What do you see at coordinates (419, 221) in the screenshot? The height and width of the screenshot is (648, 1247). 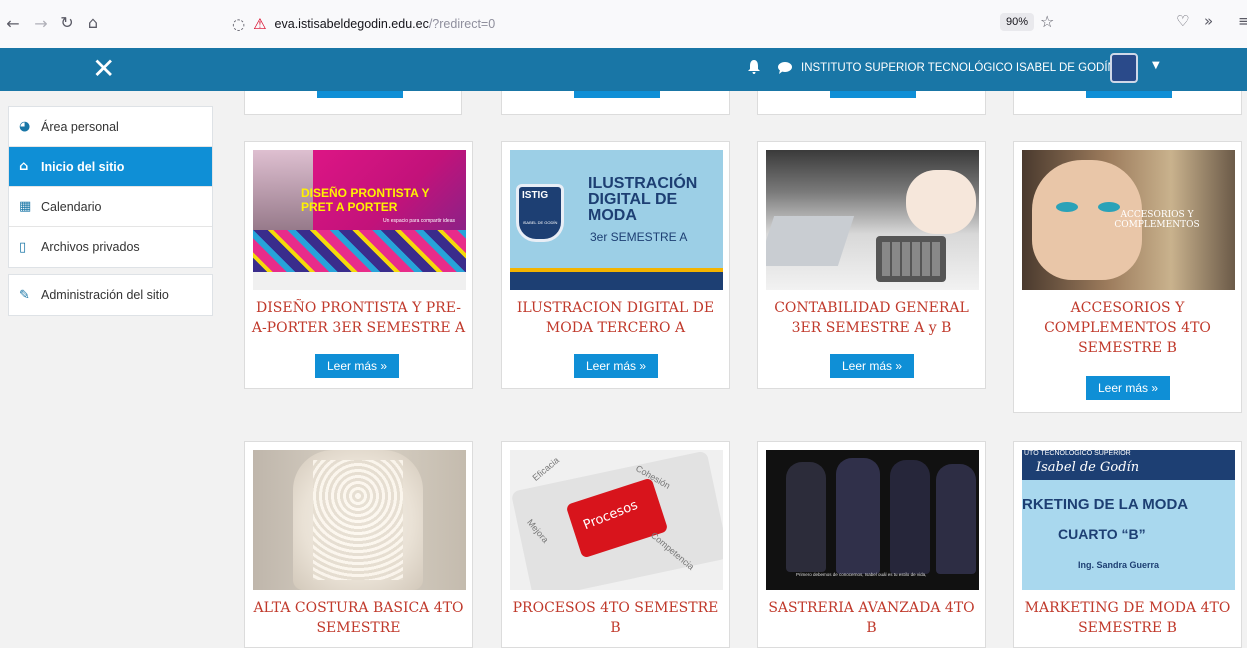 I see `image-subtext: Un espacio para compartir ideas` at bounding box center [419, 221].